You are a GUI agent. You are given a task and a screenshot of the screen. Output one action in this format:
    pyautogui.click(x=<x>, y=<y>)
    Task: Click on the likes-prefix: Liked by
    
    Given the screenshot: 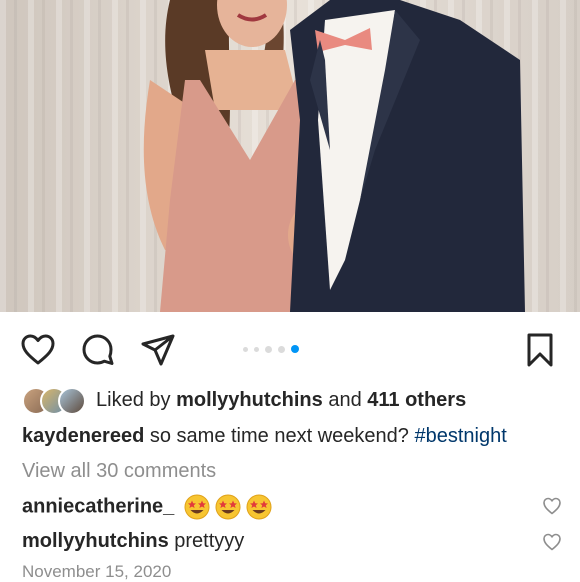 What is the action you would take?
    pyautogui.click(x=133, y=399)
    